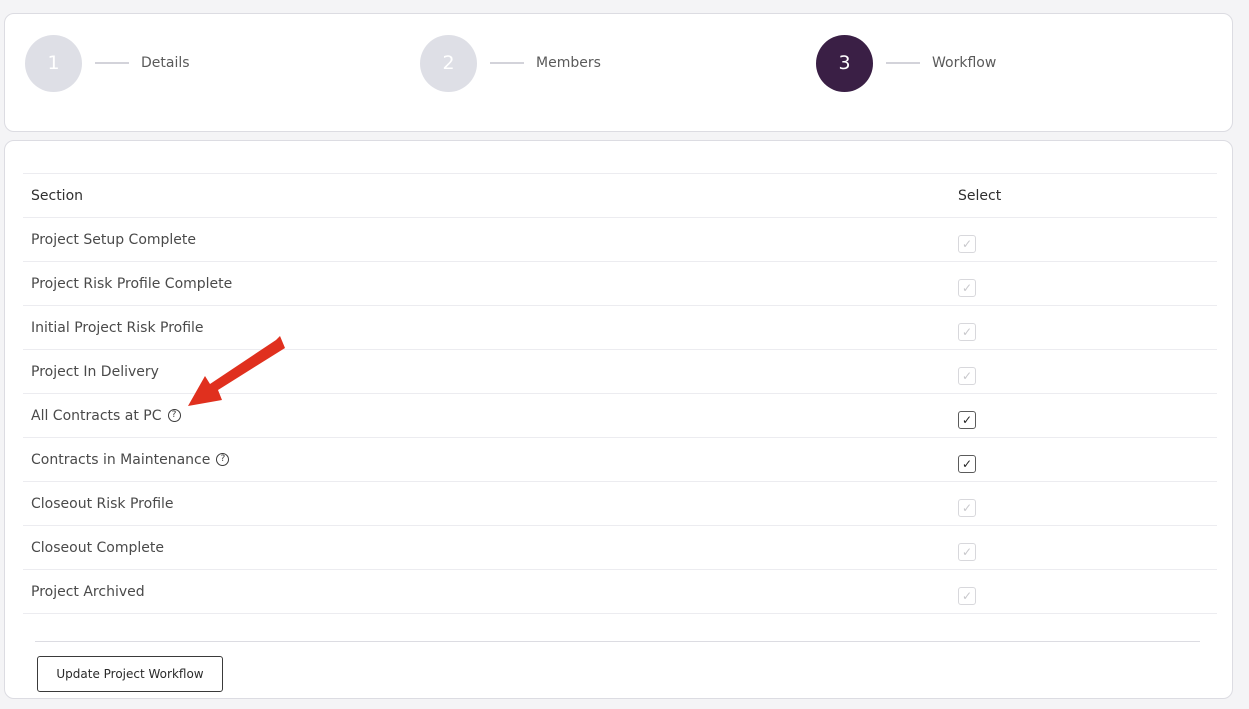  Describe the element at coordinates (57, 195) in the screenshot. I see `section-column-header: Section` at that location.